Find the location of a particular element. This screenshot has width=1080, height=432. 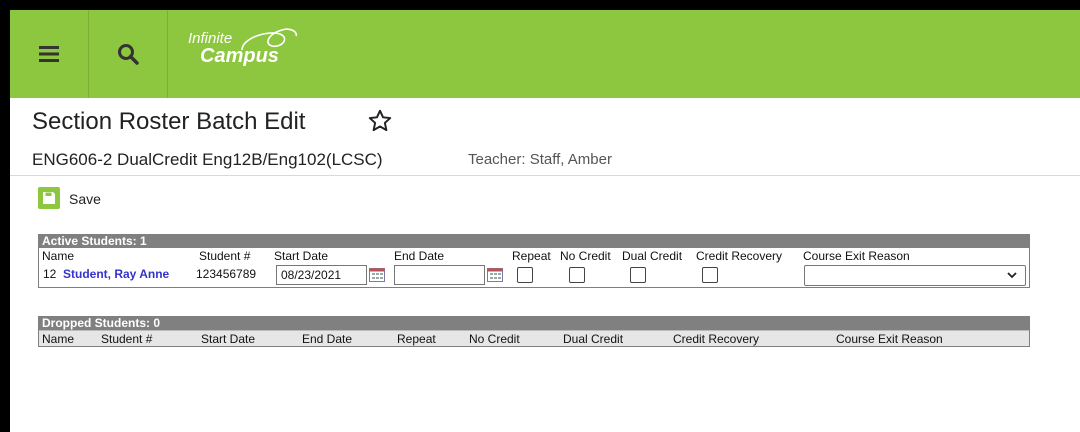

active-students-heading: Active Students: 1 is located at coordinates (534, 241).